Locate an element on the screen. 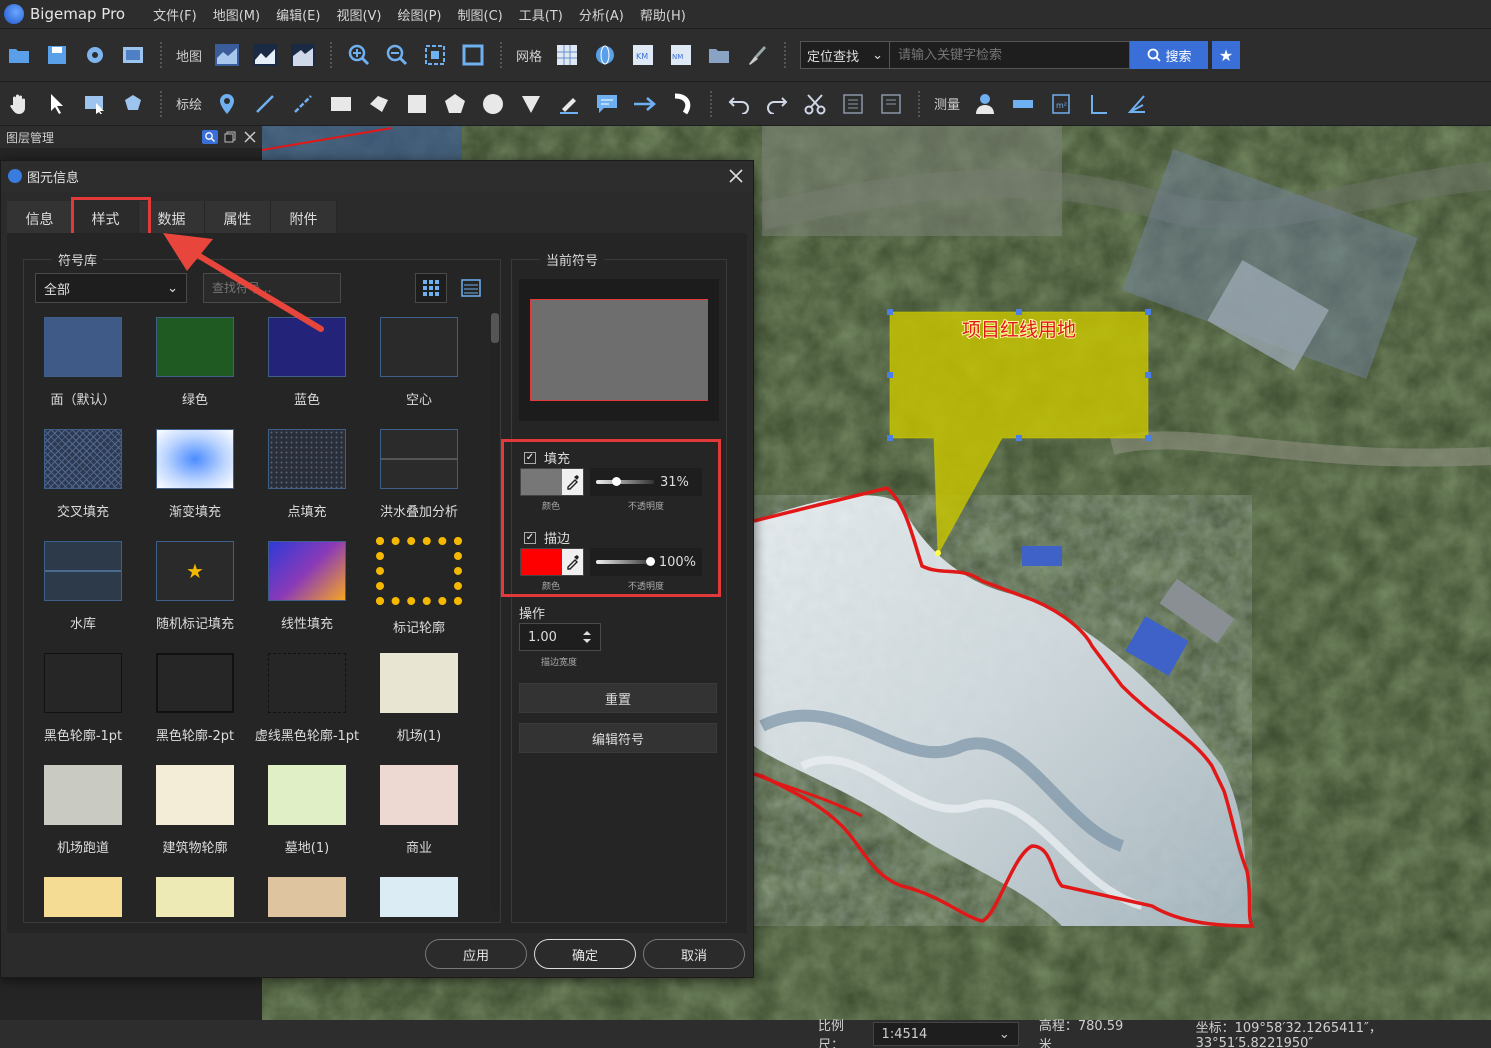 The image size is (1491, 1048). search-mode-select: 定位查找 ⌄ is located at coordinates (845, 55).